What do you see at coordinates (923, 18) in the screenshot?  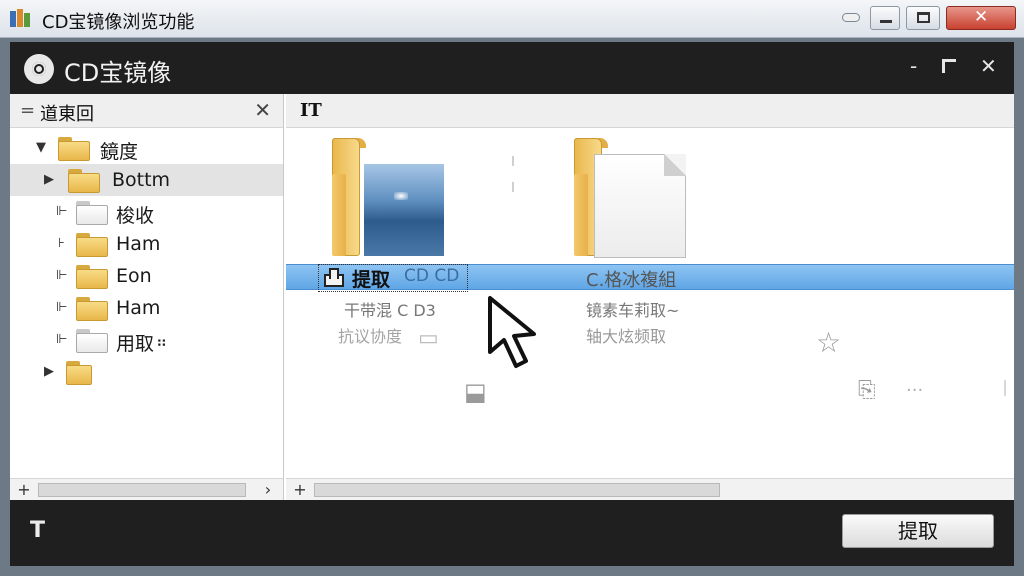 I see `maximize-button` at bounding box center [923, 18].